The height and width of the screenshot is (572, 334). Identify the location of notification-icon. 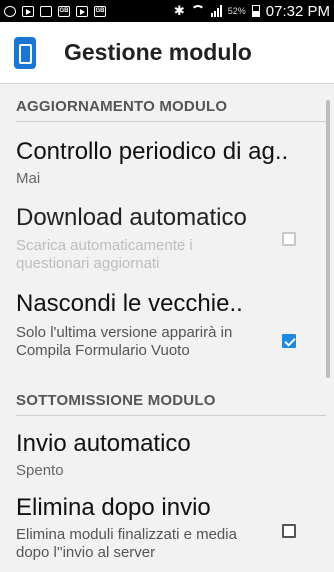
(10, 11).